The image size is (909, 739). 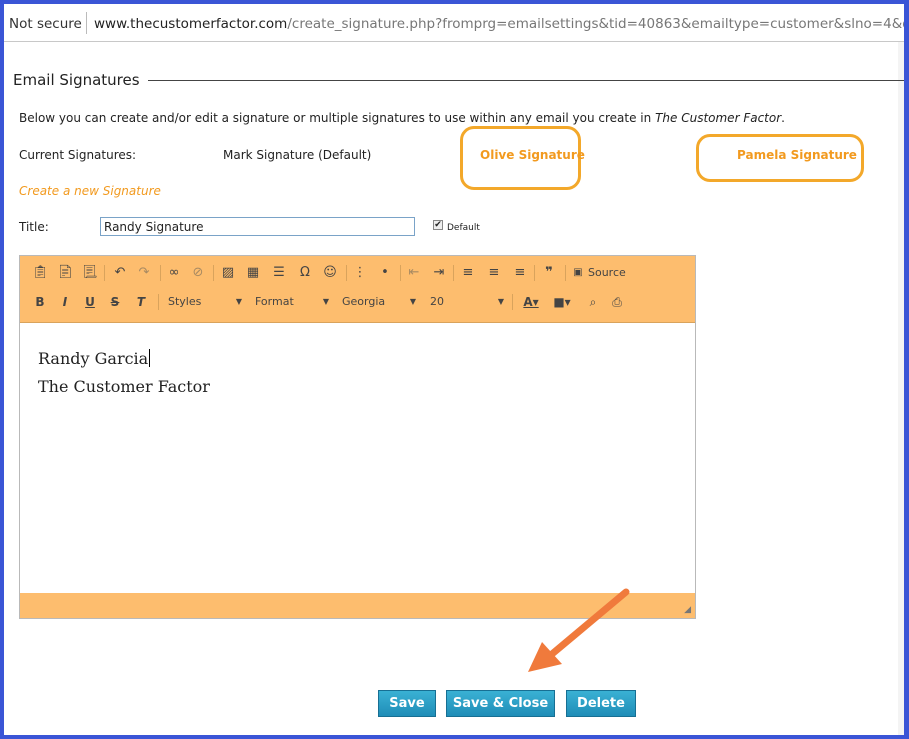 I want to click on paste-word-icon: 📃︎, so click(x=90, y=273).